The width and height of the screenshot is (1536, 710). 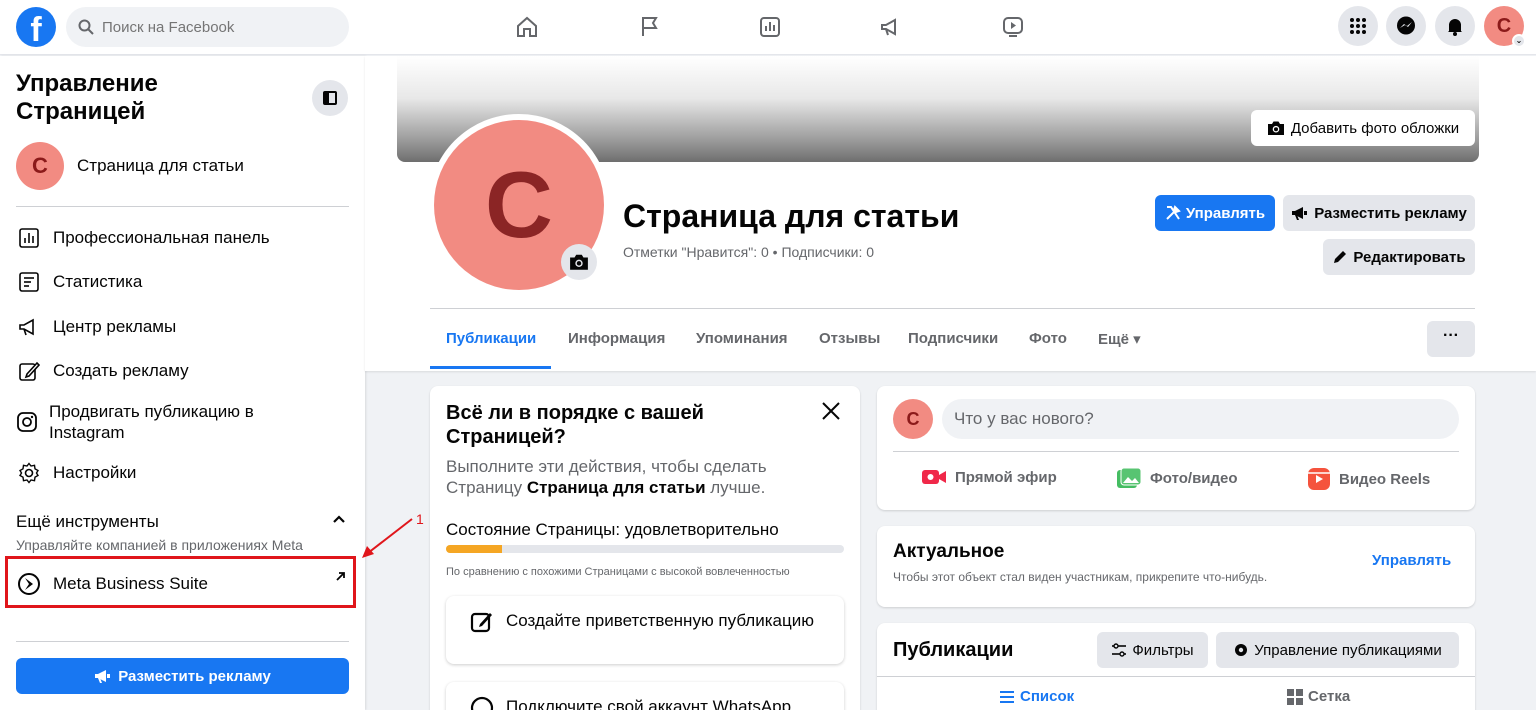 I want to click on photo-video-button: Фото/видео, so click(x=1177, y=478).